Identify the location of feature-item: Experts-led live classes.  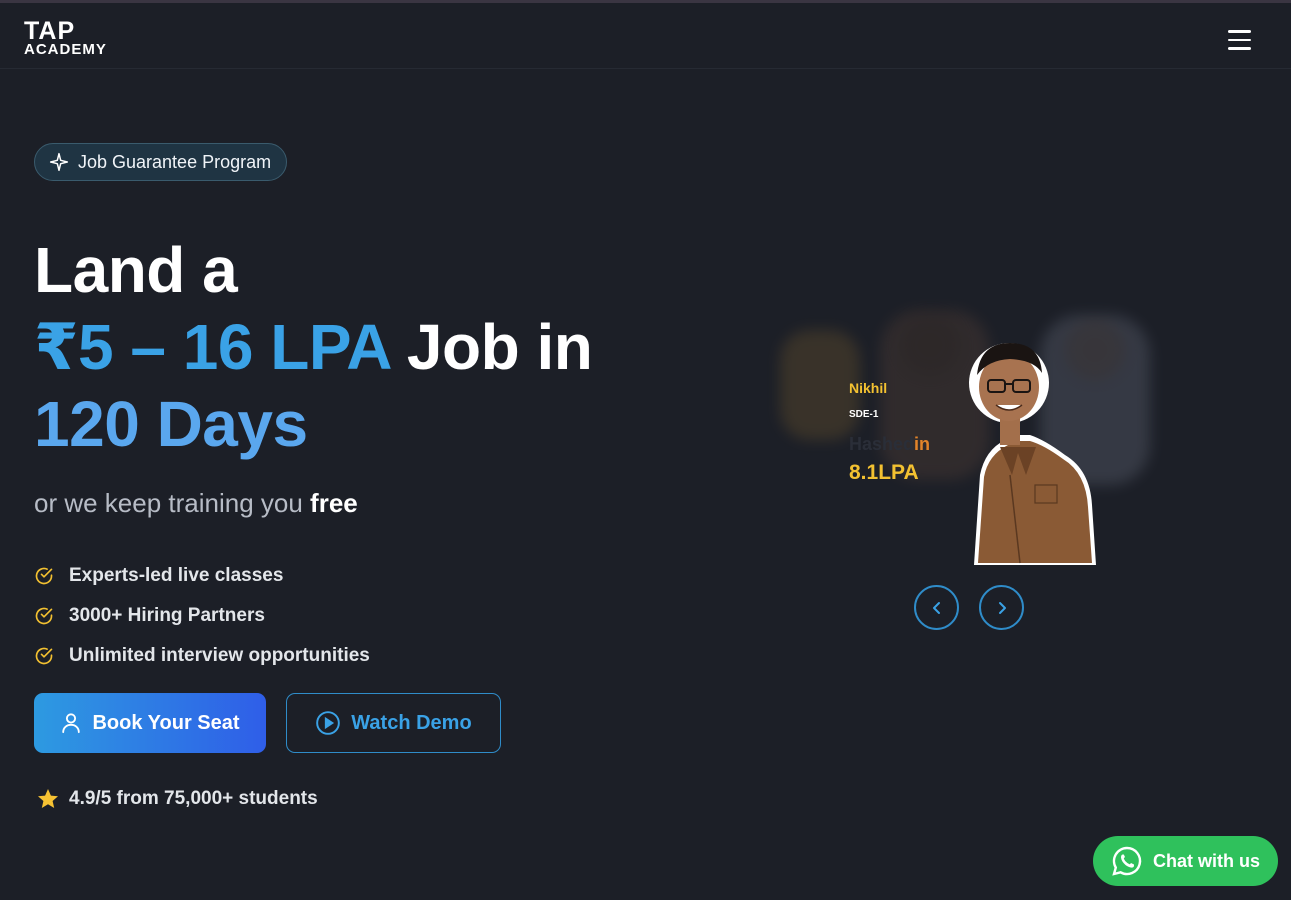
(202, 576).